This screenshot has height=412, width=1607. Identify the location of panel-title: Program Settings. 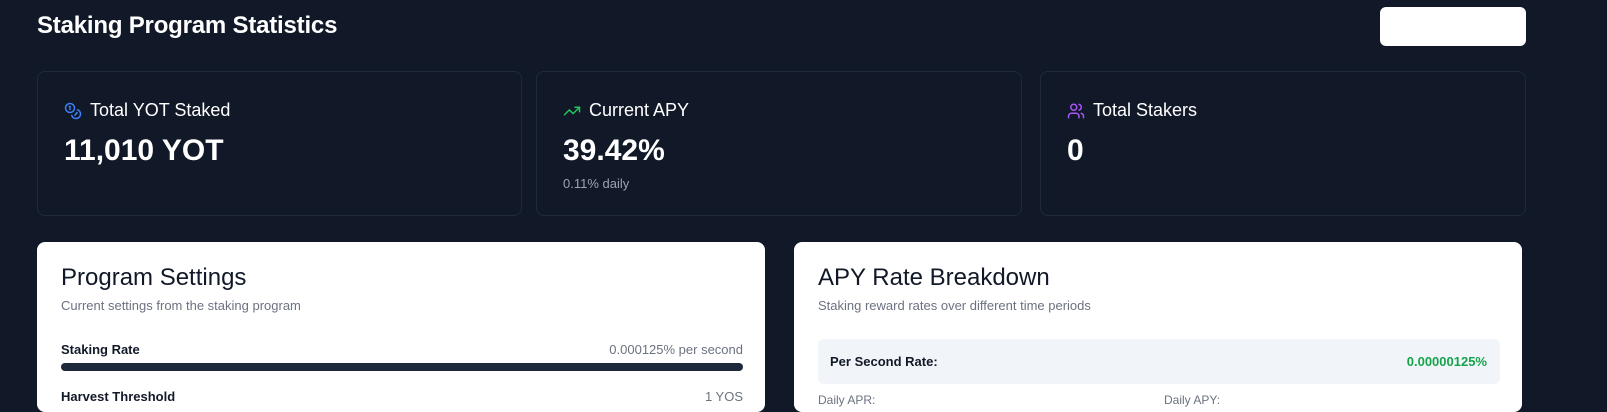
(154, 277).